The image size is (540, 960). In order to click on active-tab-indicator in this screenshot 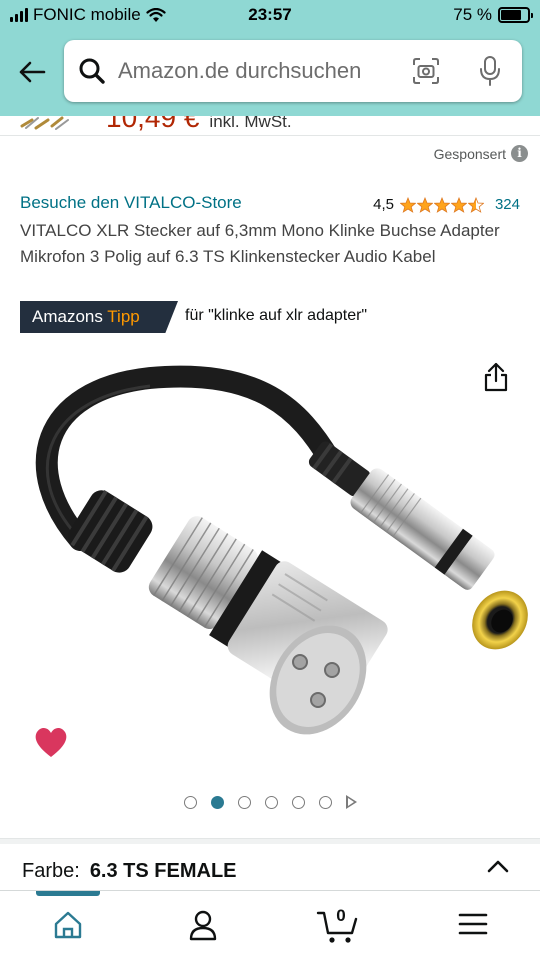, I will do `click(68, 893)`.